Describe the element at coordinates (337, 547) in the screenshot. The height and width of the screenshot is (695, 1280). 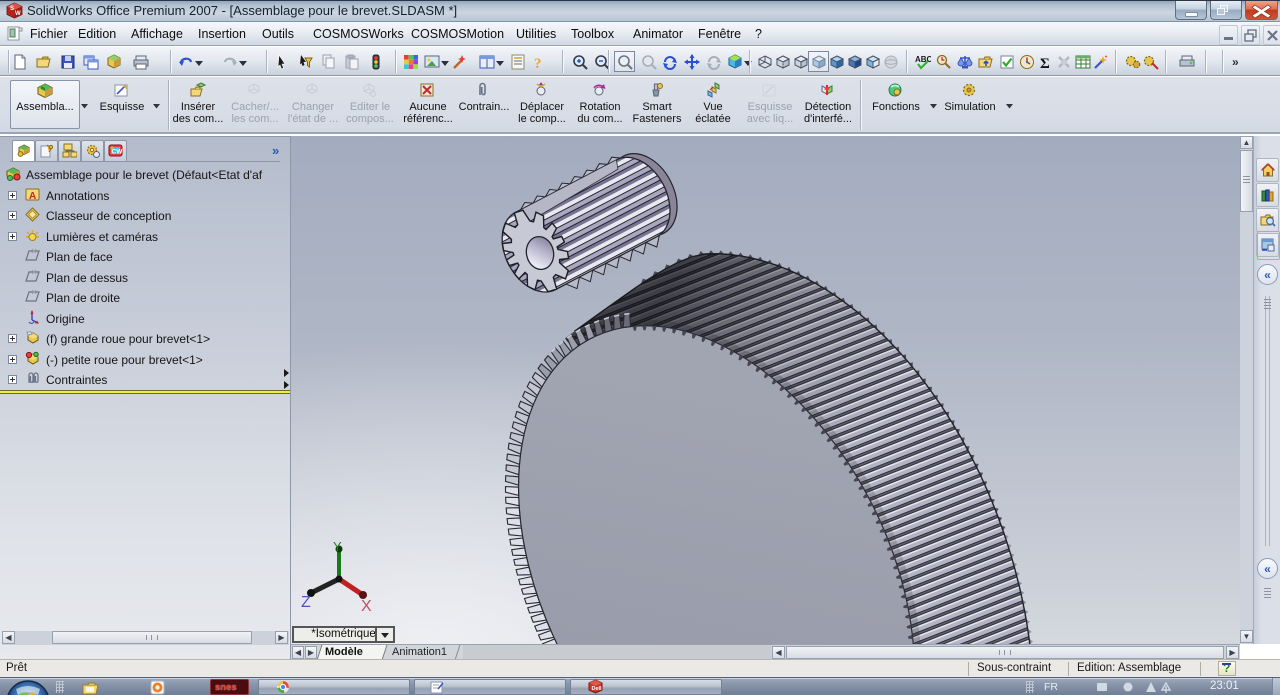
I see `svg-text: Y` at that location.